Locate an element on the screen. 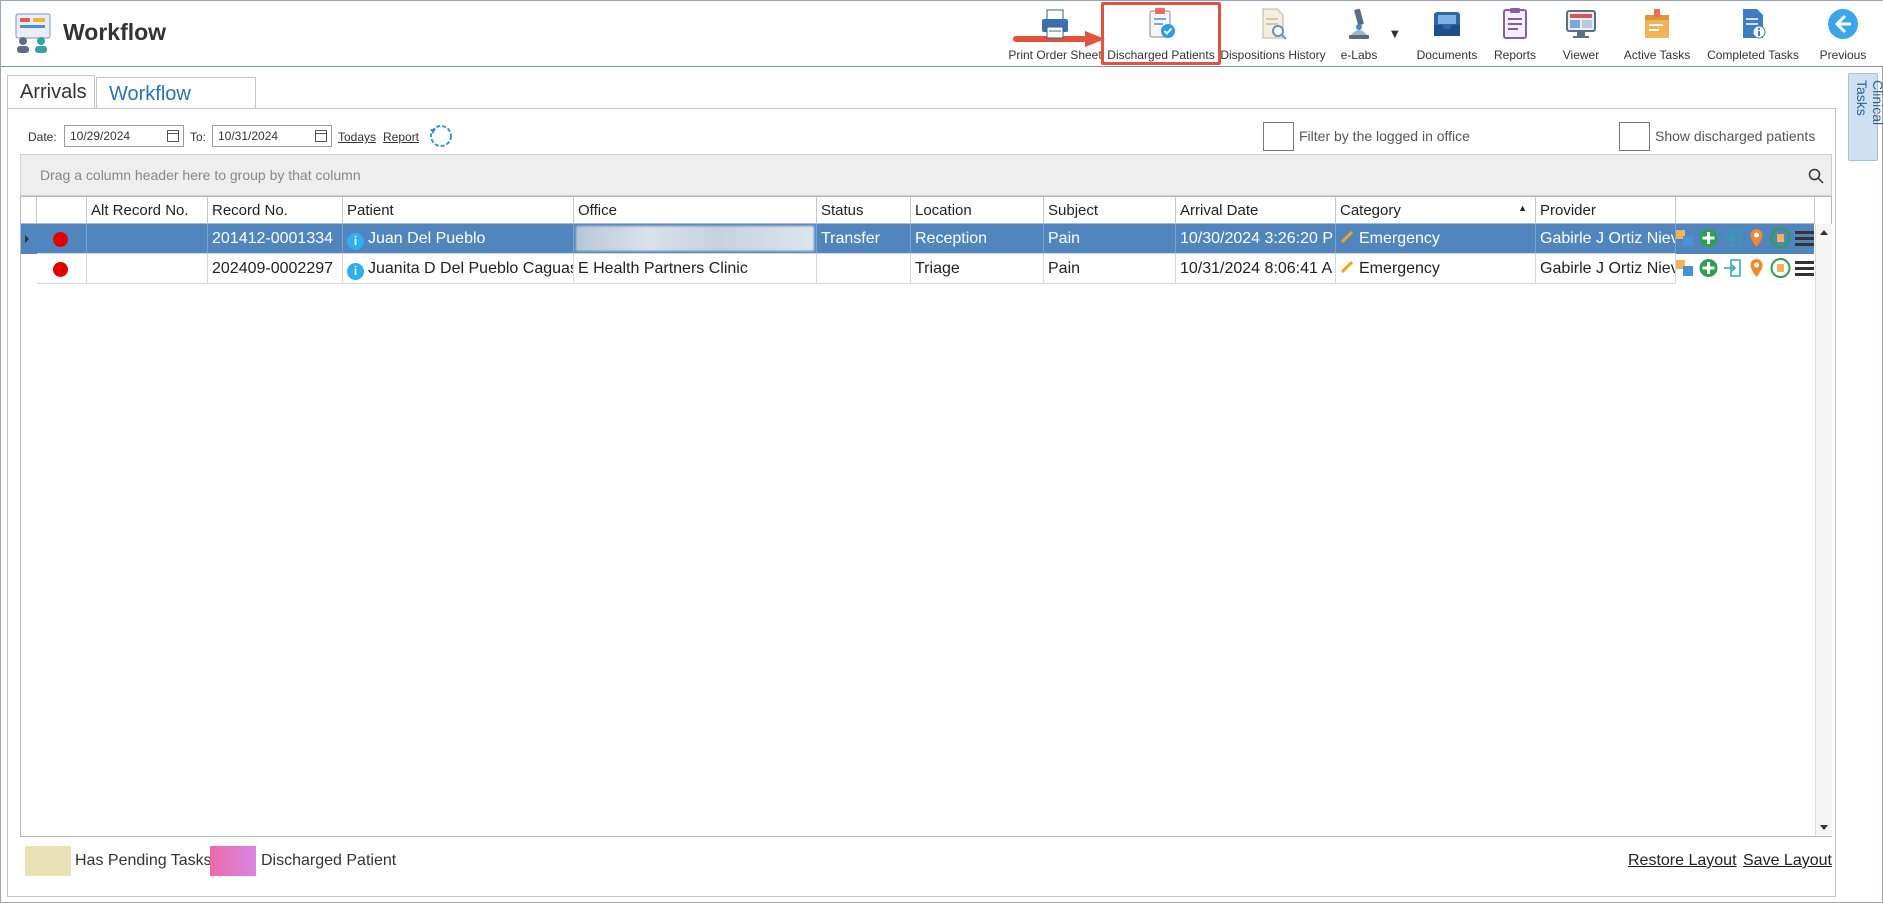 This screenshot has width=1883, height=903. office-cell: E Health Partners Clinic is located at coordinates (695, 269).